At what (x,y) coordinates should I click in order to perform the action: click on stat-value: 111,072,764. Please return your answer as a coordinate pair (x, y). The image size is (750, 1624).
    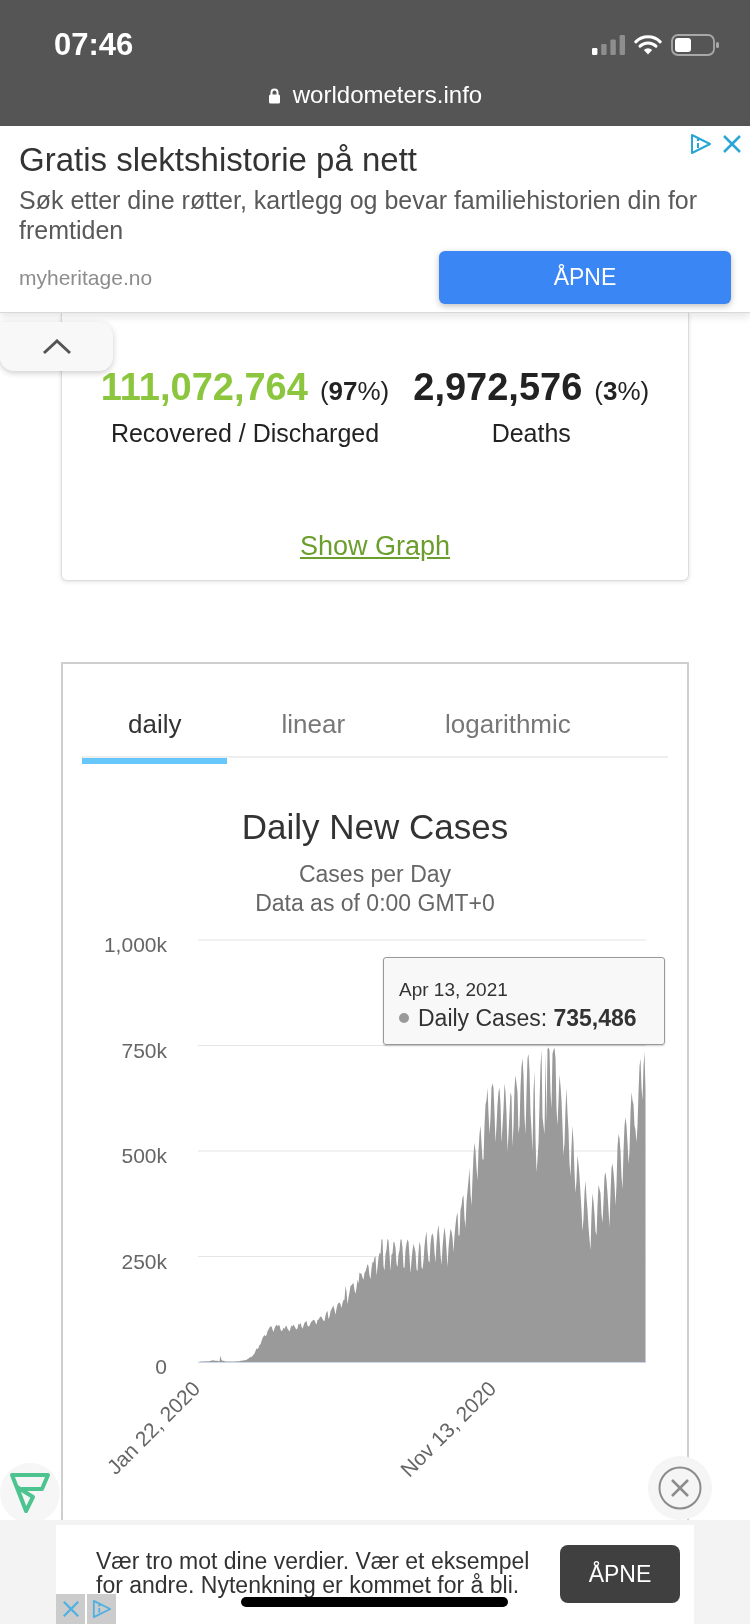
    Looking at the image, I should click on (204, 387).